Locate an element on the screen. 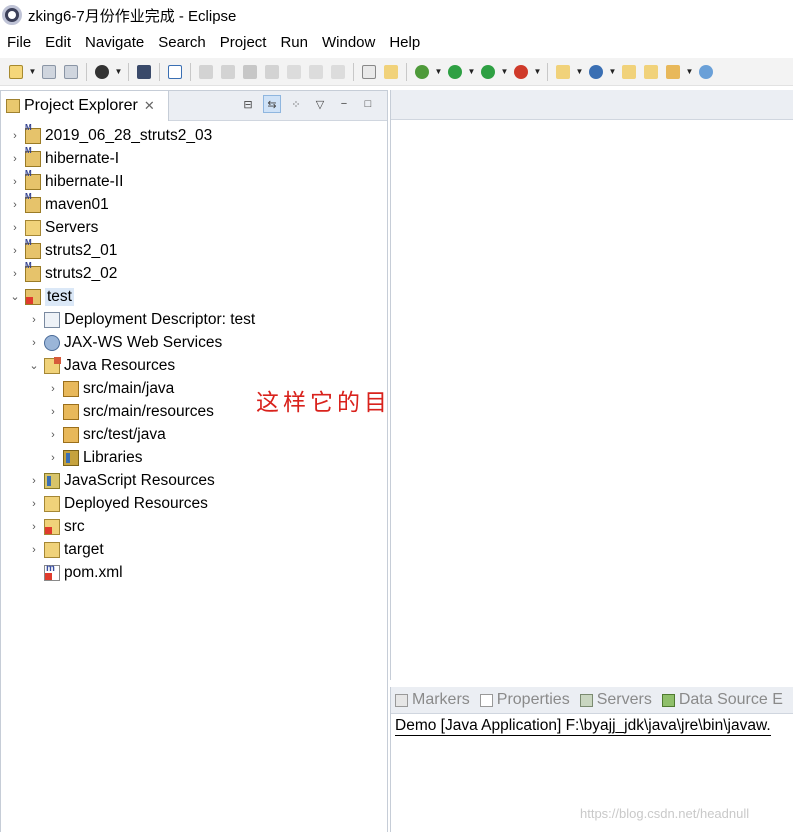 The image size is (793, 832). run-icon is located at coordinates (455, 72).